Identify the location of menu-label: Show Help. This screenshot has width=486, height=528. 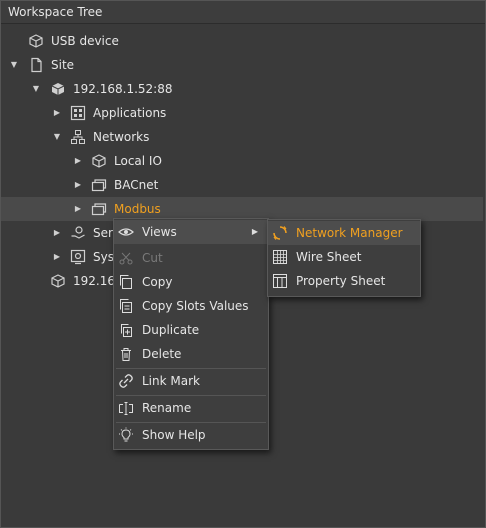
(174, 435).